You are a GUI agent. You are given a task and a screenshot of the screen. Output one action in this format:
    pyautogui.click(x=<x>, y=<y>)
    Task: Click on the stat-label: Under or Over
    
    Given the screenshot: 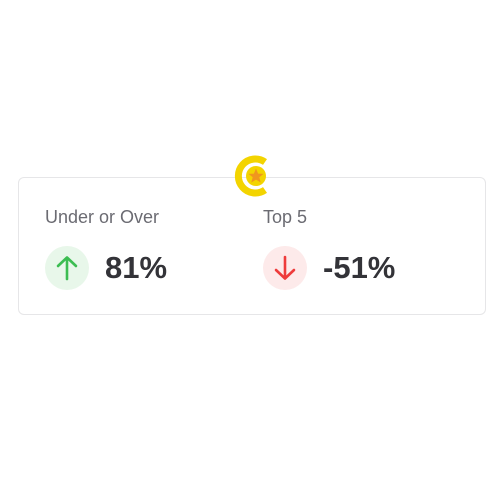 What is the action you would take?
    pyautogui.click(x=102, y=217)
    